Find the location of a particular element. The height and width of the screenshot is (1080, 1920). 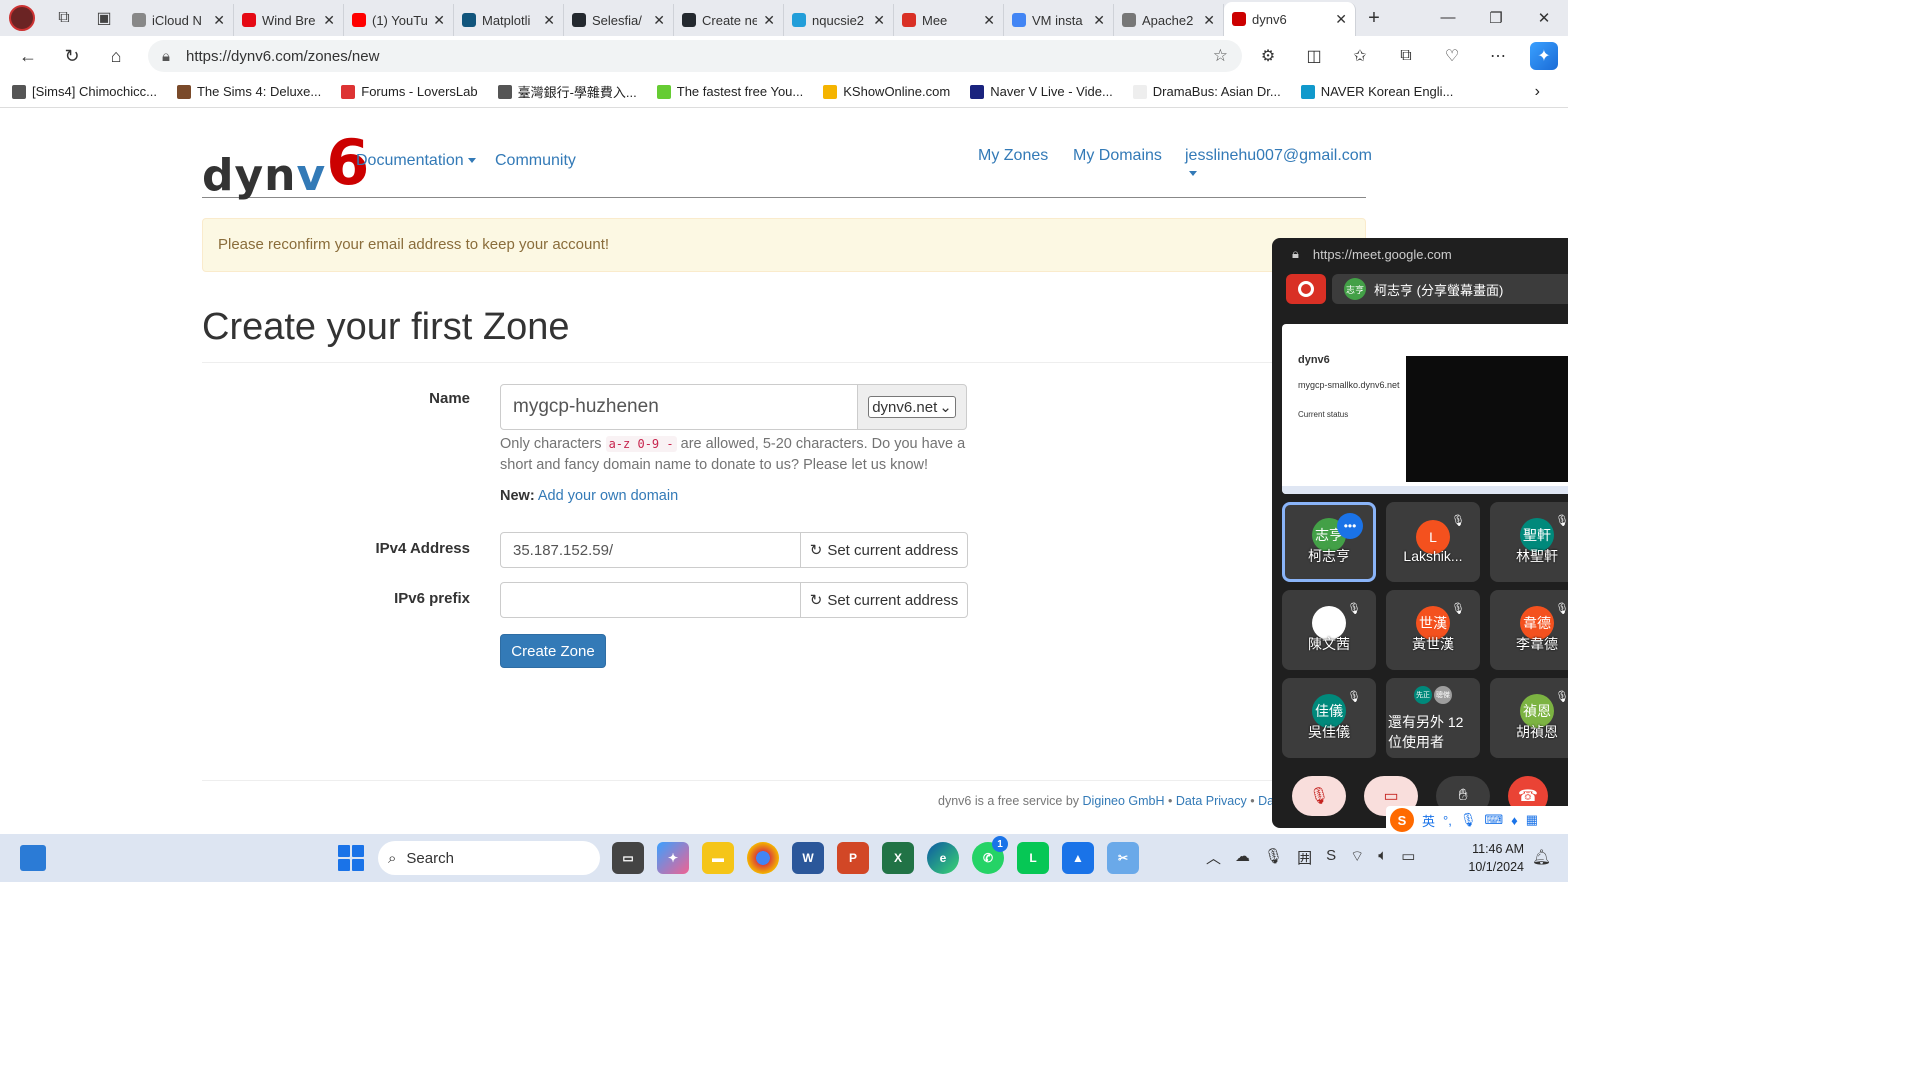

browser-tab: (1) YouTu ✕ is located at coordinates (399, 20).